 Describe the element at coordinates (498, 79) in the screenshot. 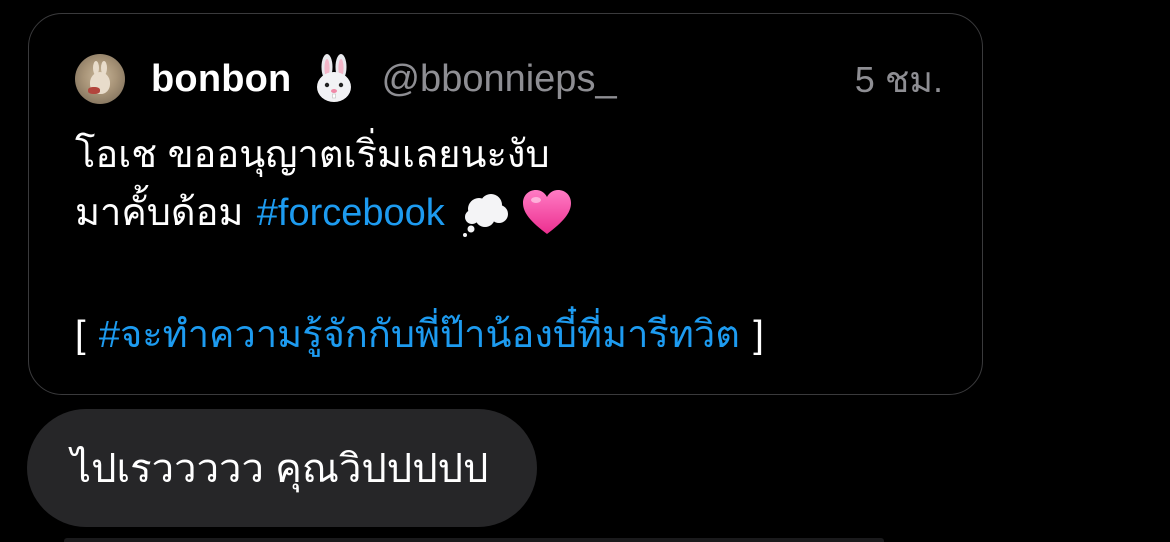

I see `author-handle: @bbonnieps_` at that location.